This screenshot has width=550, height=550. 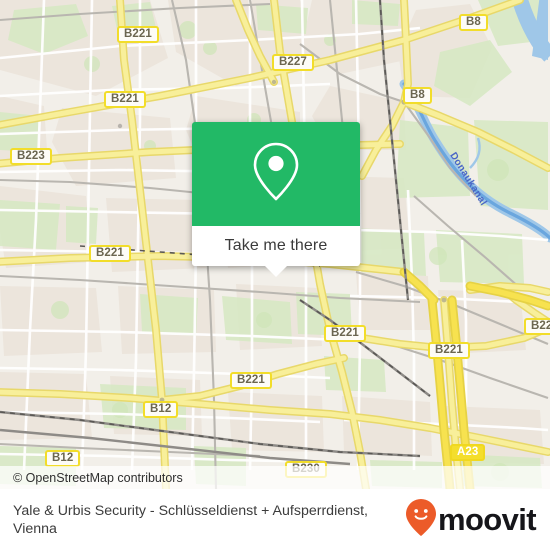 I want to click on moovit-wordmark: moovit, so click(x=487, y=519).